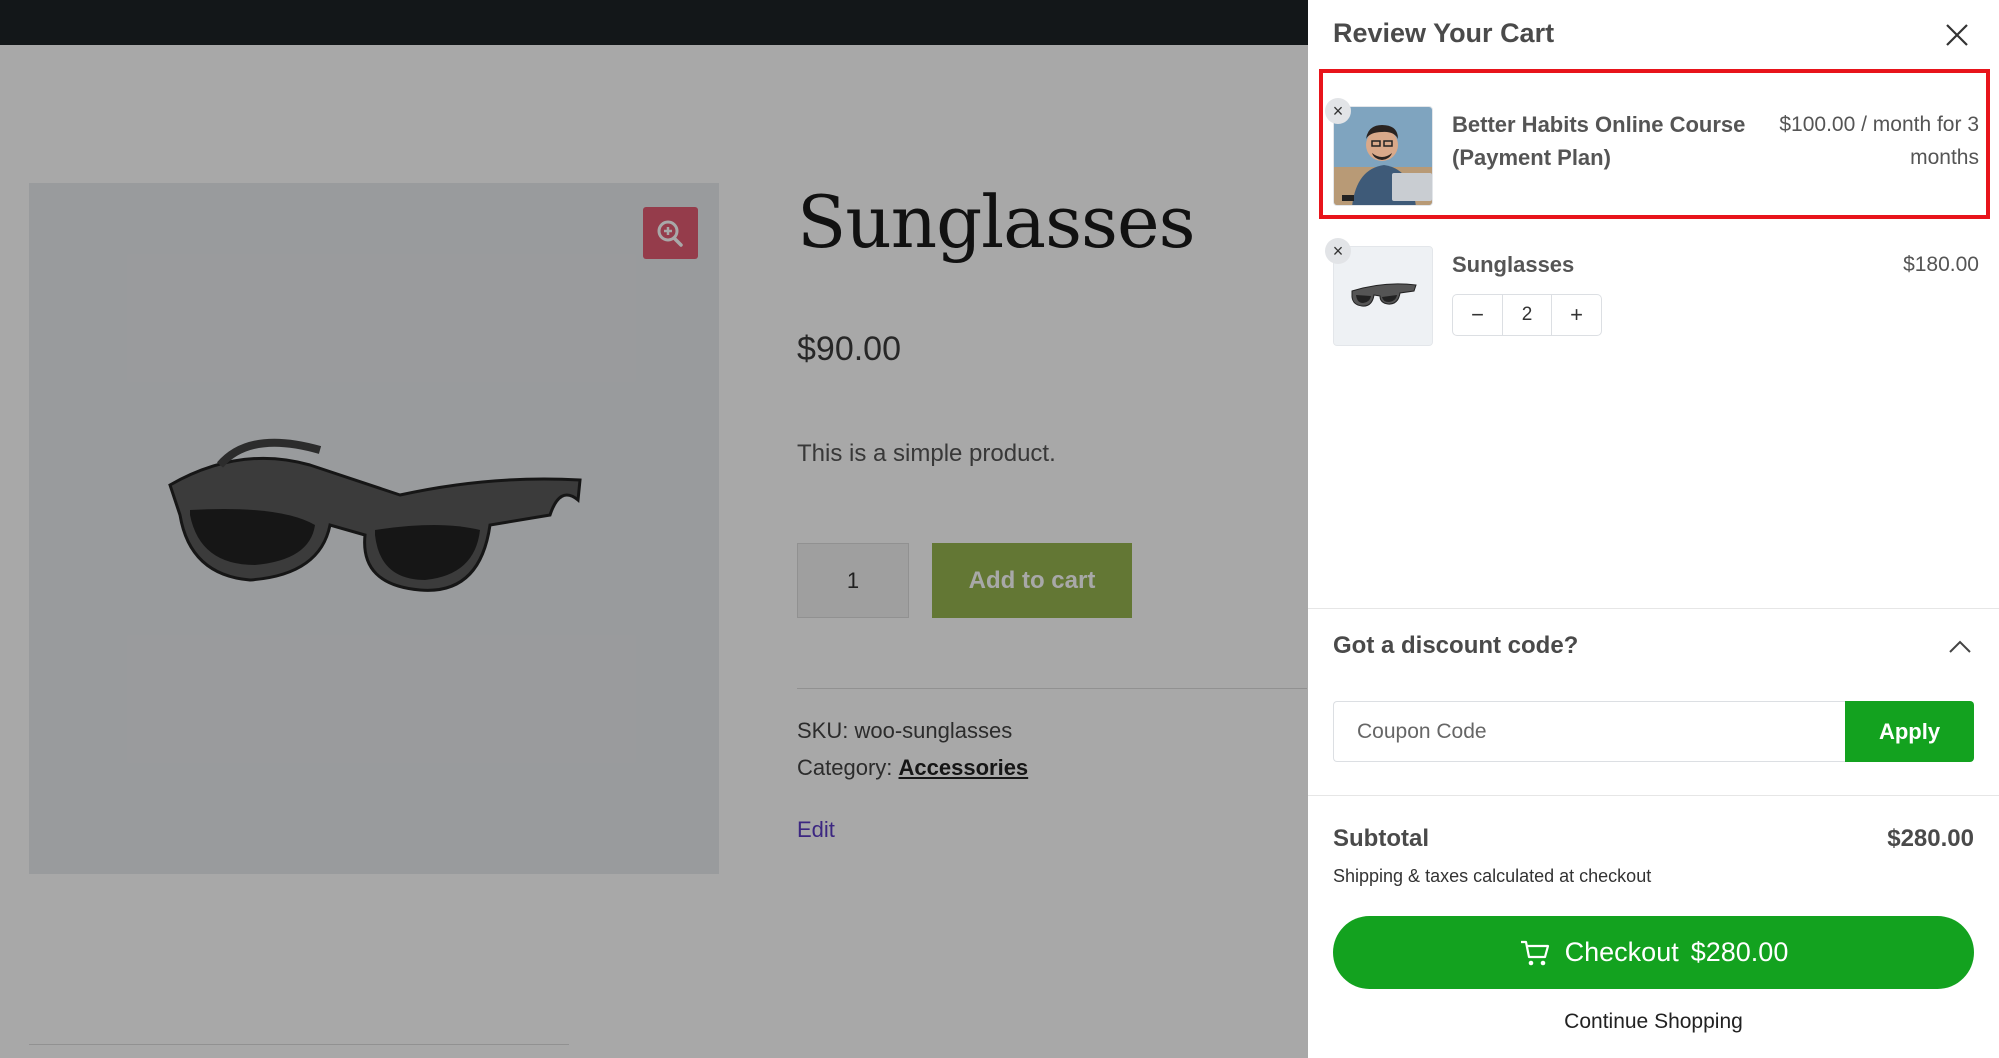 The height and width of the screenshot is (1058, 1999). I want to click on cart-item-price: $180.00, so click(1941, 264).